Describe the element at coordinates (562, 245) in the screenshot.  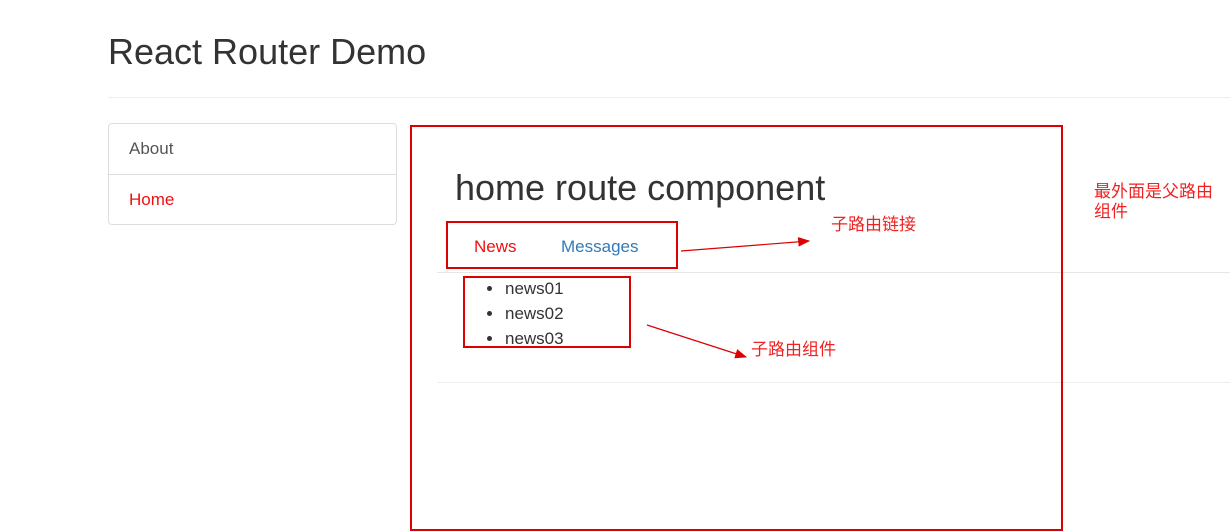
I see `annotation-box-child-links` at that location.